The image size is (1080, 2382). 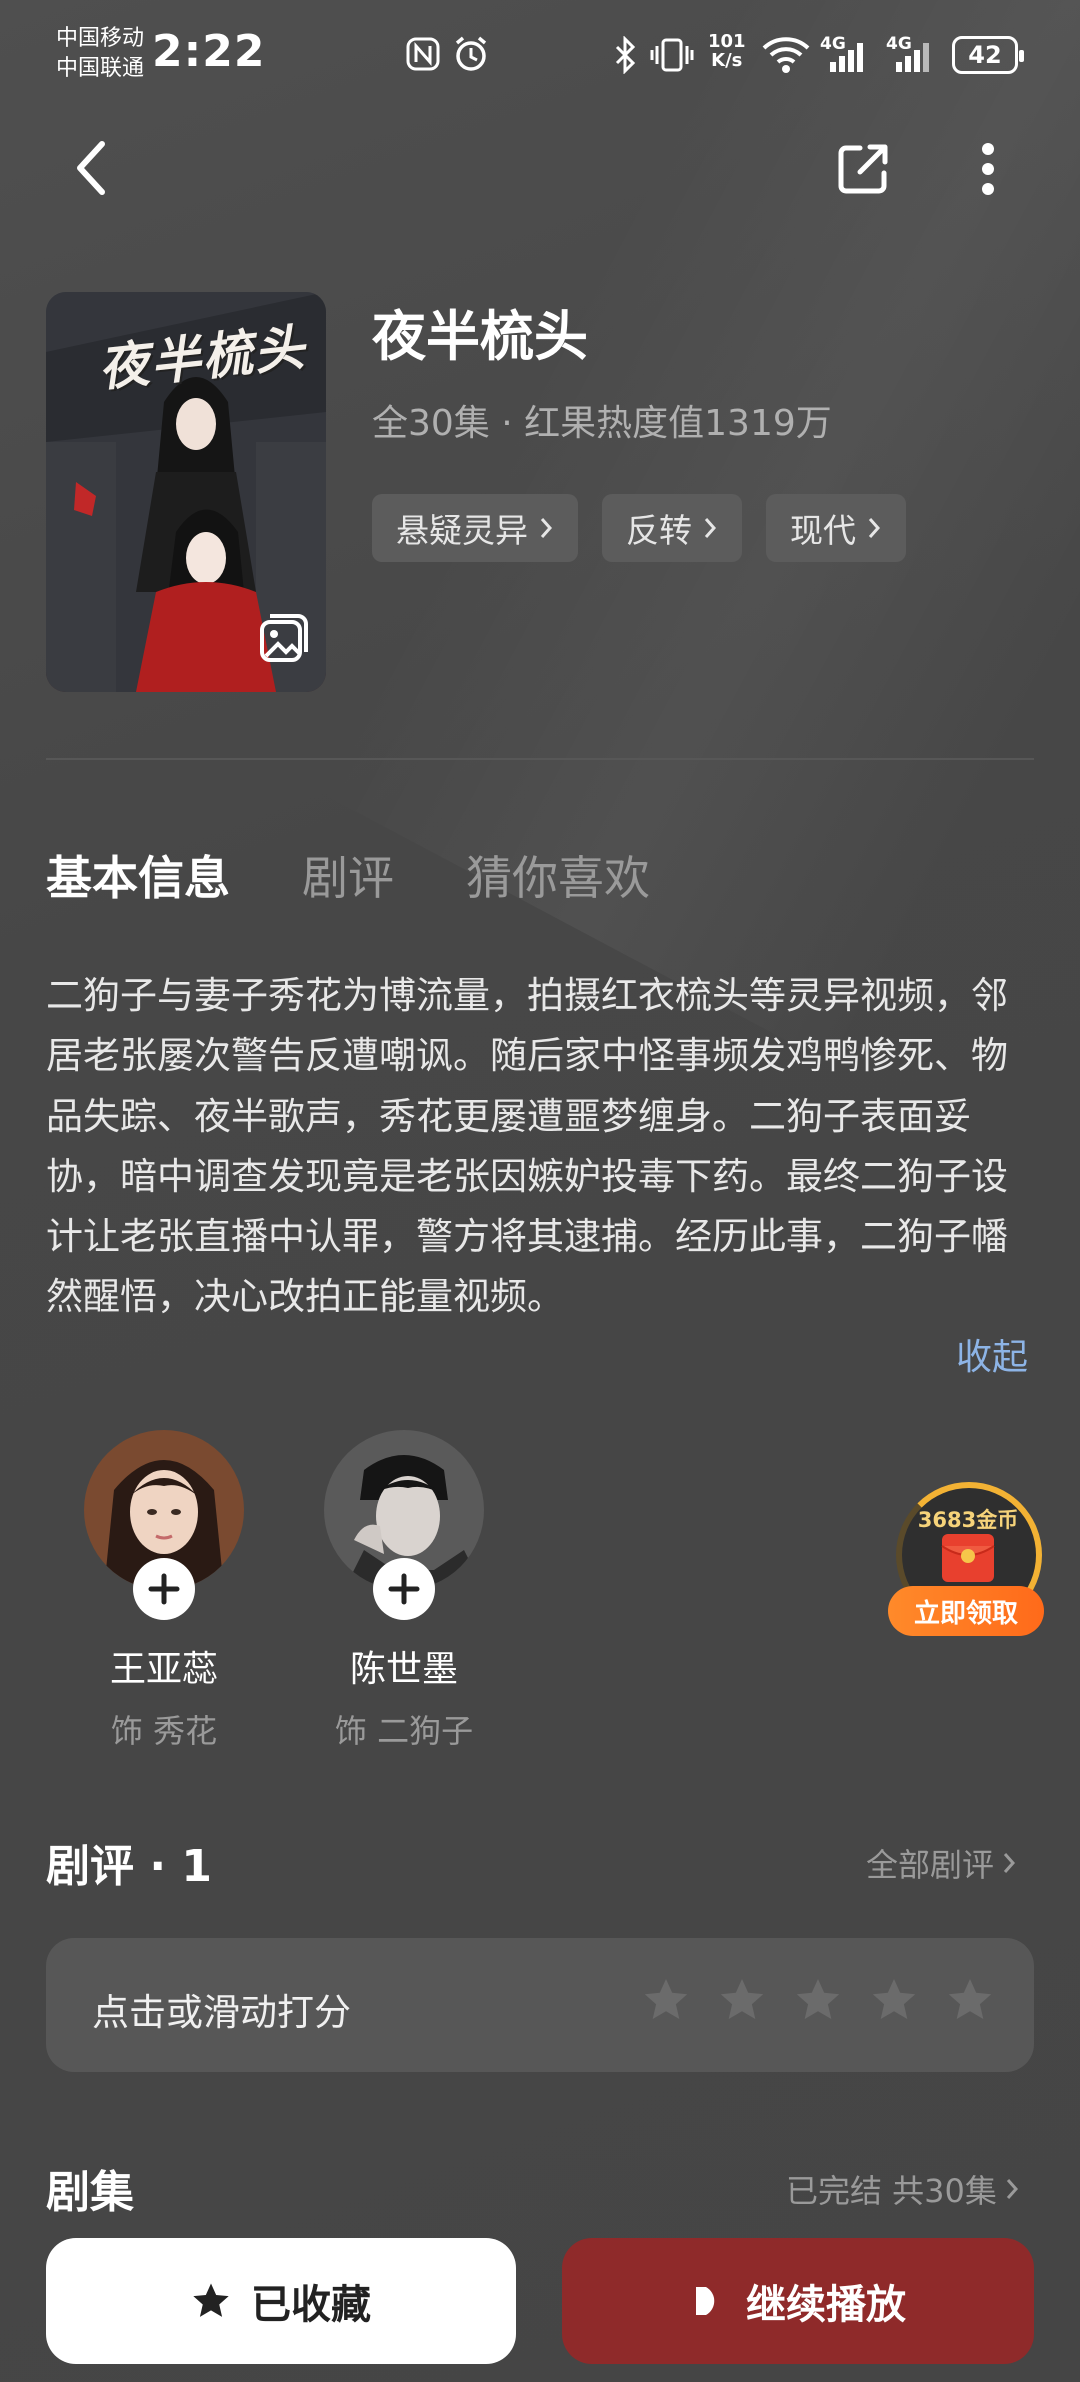 I want to click on alarm-icon, so click(x=471, y=56).